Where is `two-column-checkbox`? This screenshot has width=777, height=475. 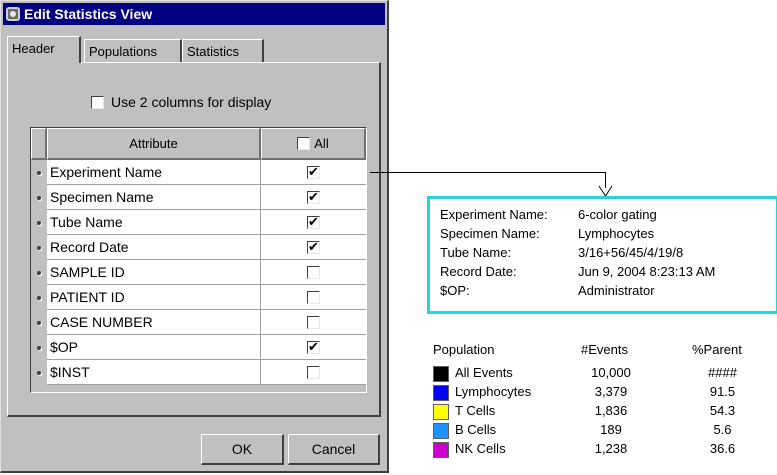
two-column-checkbox is located at coordinates (97, 102).